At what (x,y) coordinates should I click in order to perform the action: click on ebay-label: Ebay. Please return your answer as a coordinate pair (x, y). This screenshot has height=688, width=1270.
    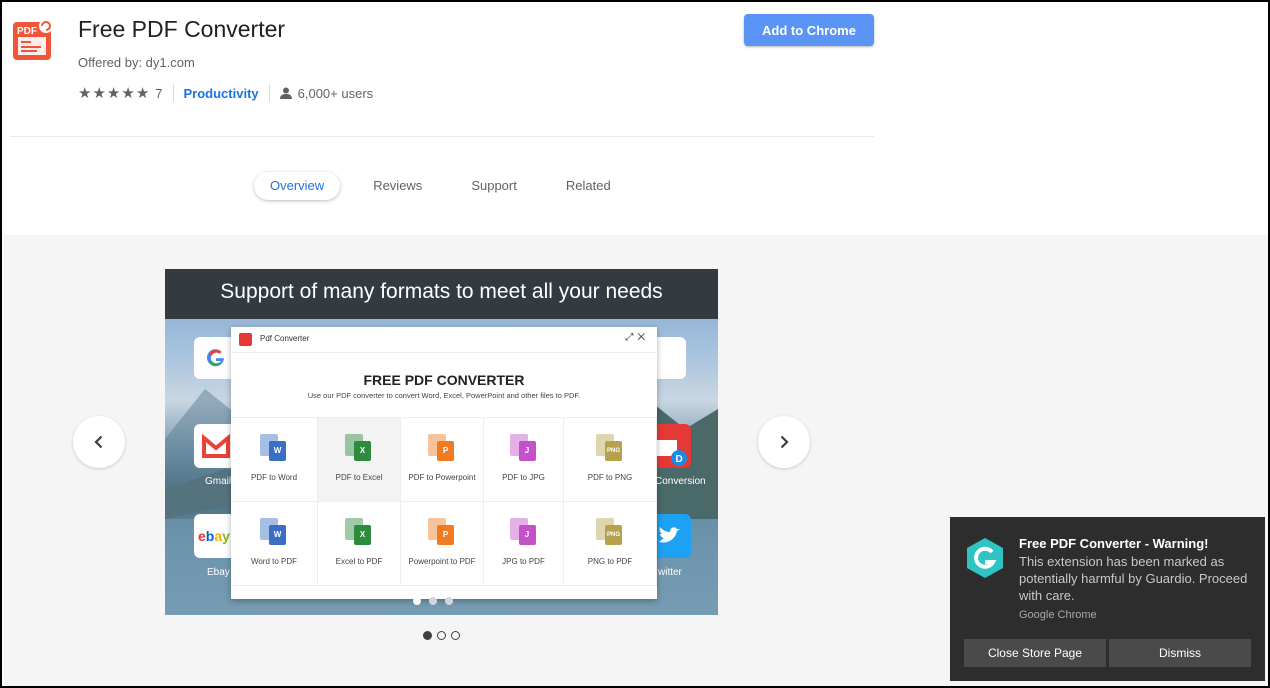
    Looking at the image, I should click on (218, 572).